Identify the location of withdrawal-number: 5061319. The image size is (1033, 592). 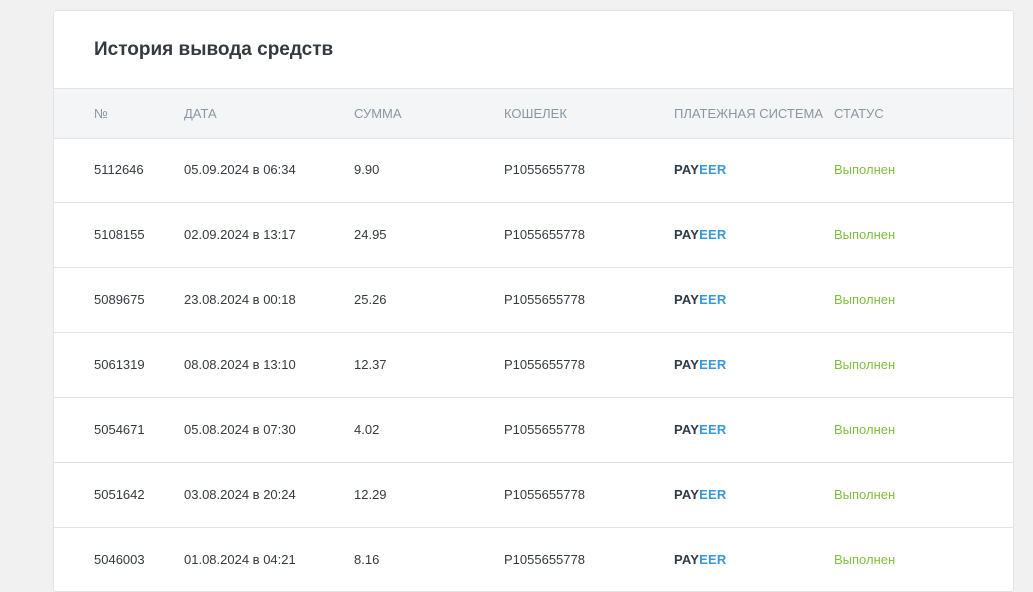
(119, 364).